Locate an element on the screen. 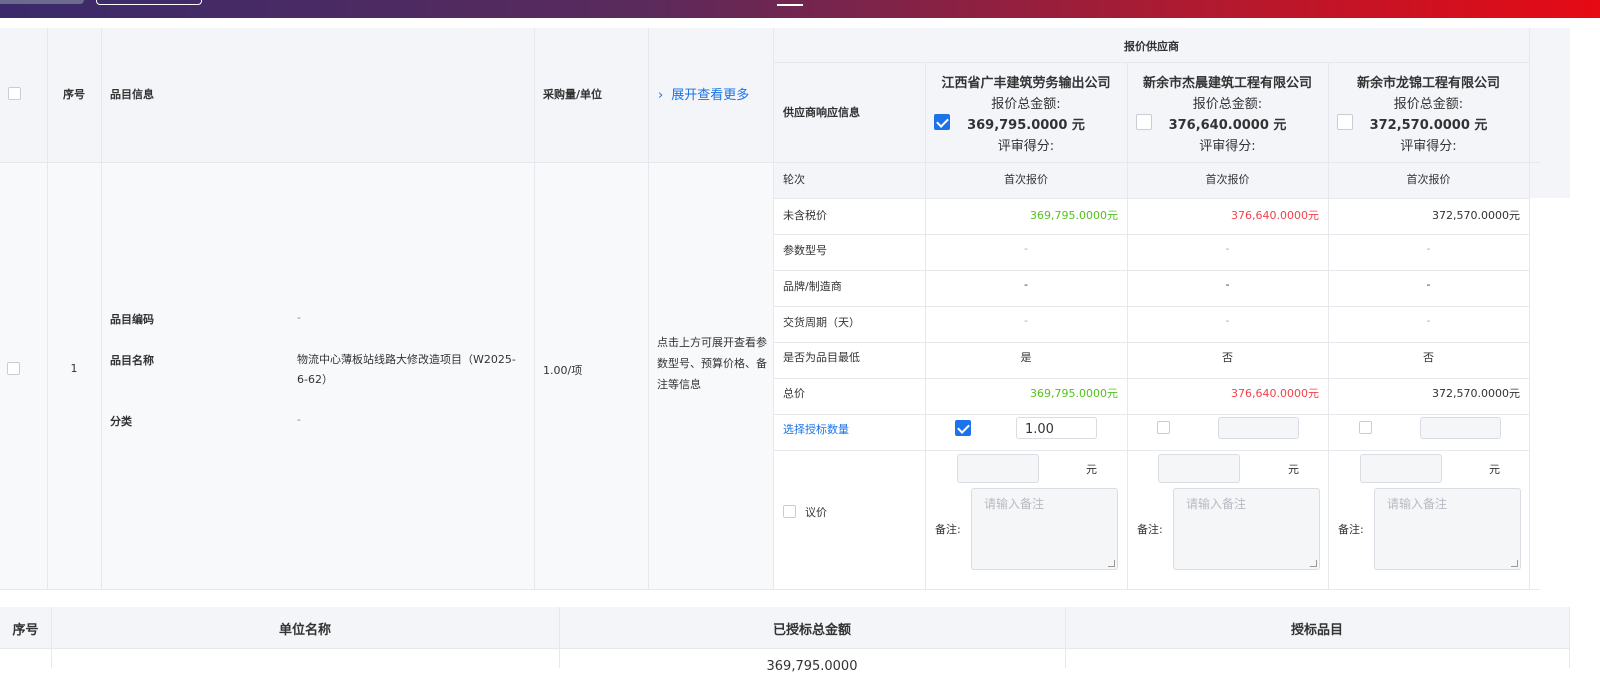 The height and width of the screenshot is (674, 1600). header-supplier-response: 供应商响应信息 is located at coordinates (821, 112).